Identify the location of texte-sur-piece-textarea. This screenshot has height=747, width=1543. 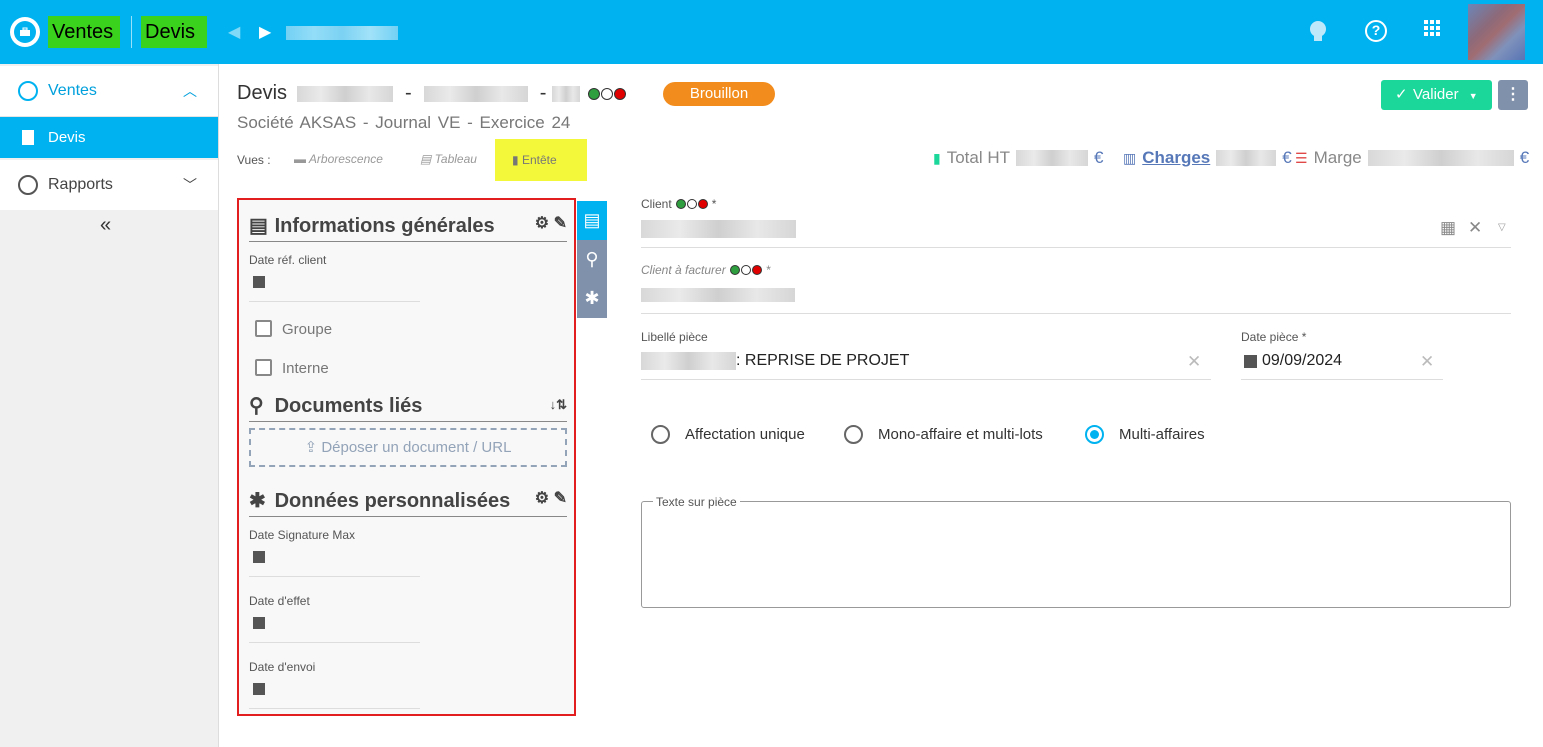
(1076, 554).